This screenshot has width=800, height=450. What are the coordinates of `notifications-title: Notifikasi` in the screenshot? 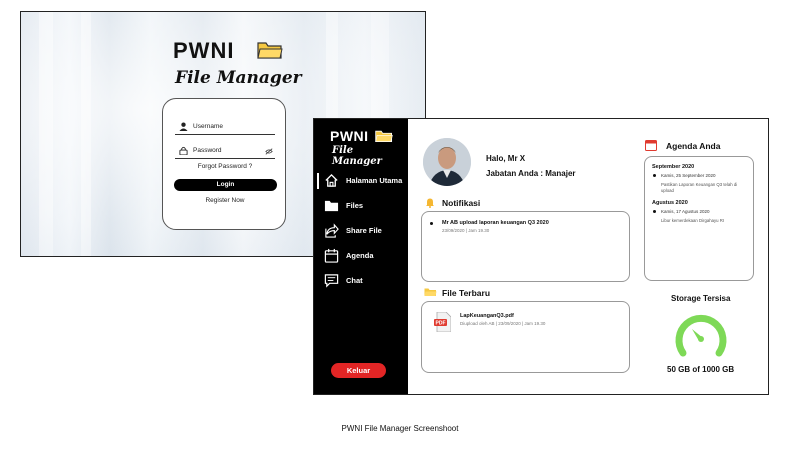 It's located at (461, 203).